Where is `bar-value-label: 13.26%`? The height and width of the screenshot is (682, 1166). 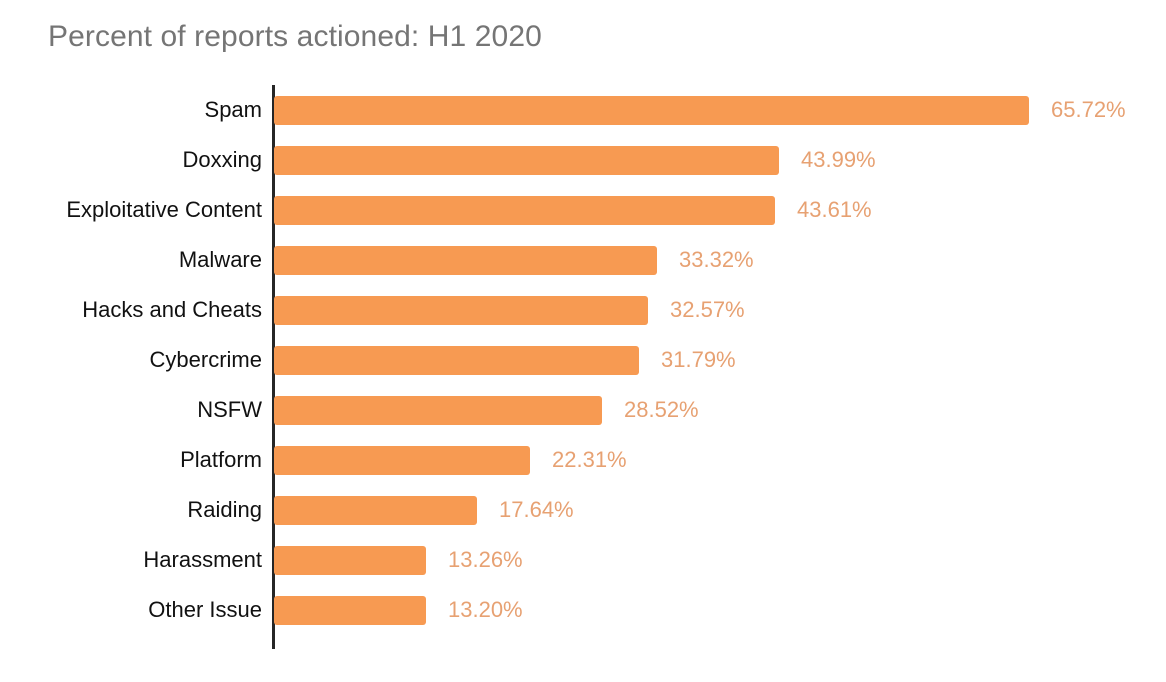
bar-value-label: 13.26% is located at coordinates (485, 559).